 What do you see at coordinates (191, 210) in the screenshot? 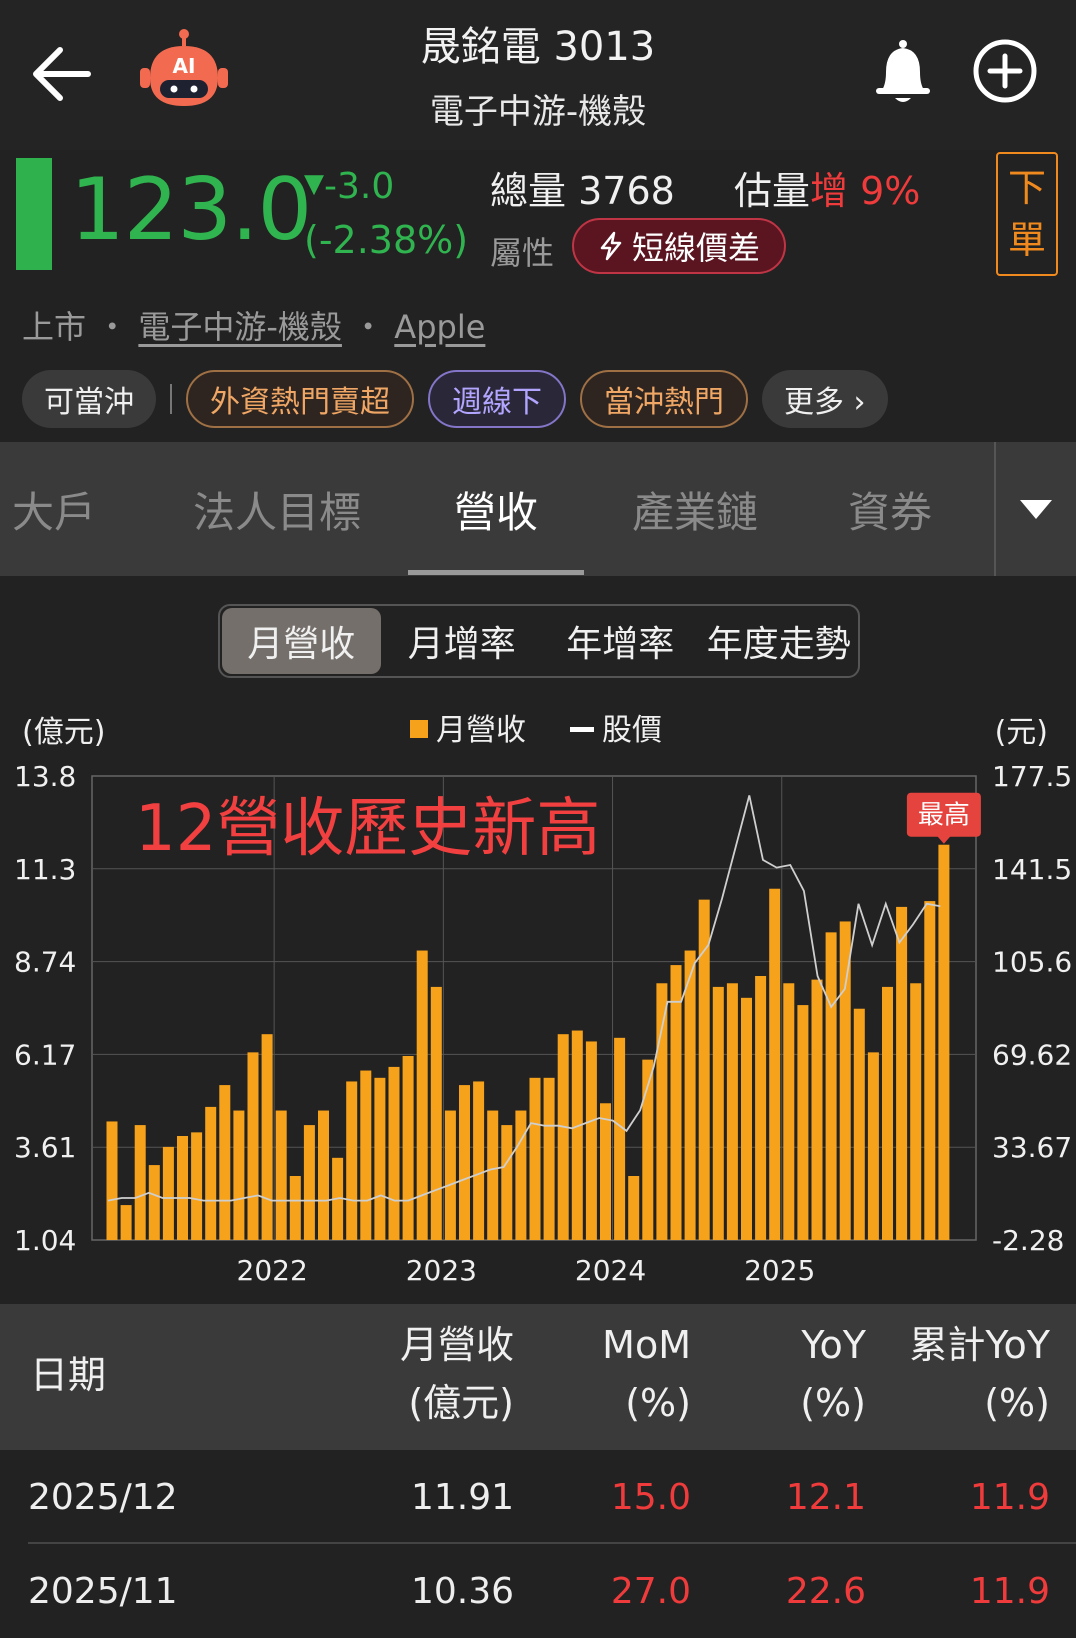
I see `last-price: 123.0` at bounding box center [191, 210].